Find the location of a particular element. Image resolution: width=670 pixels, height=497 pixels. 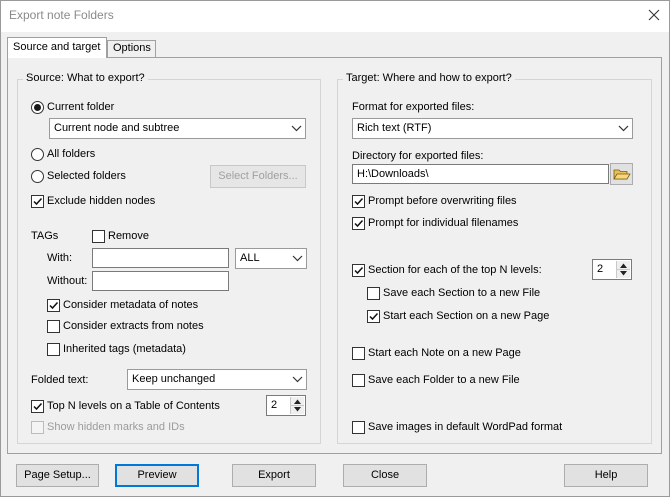

selected-folders-label: Selected folders is located at coordinates (86, 176).